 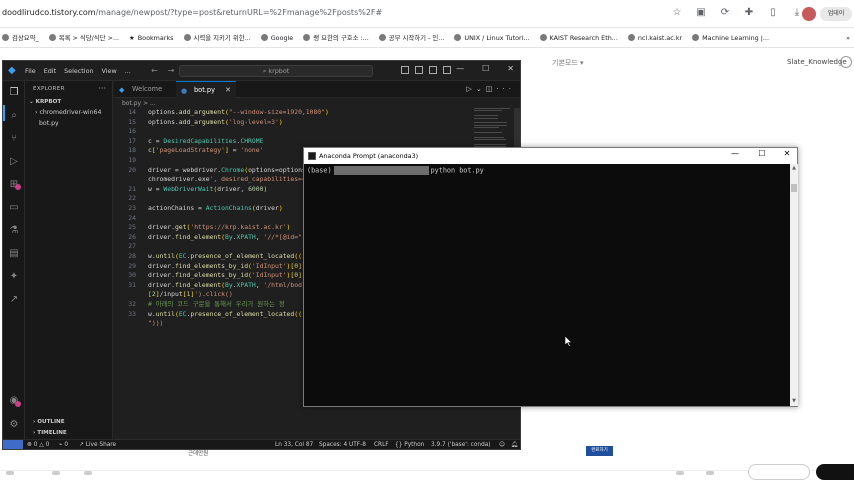 What do you see at coordinates (794, 168) in the screenshot?
I see `scroll-up-icon: ▲` at bounding box center [794, 168].